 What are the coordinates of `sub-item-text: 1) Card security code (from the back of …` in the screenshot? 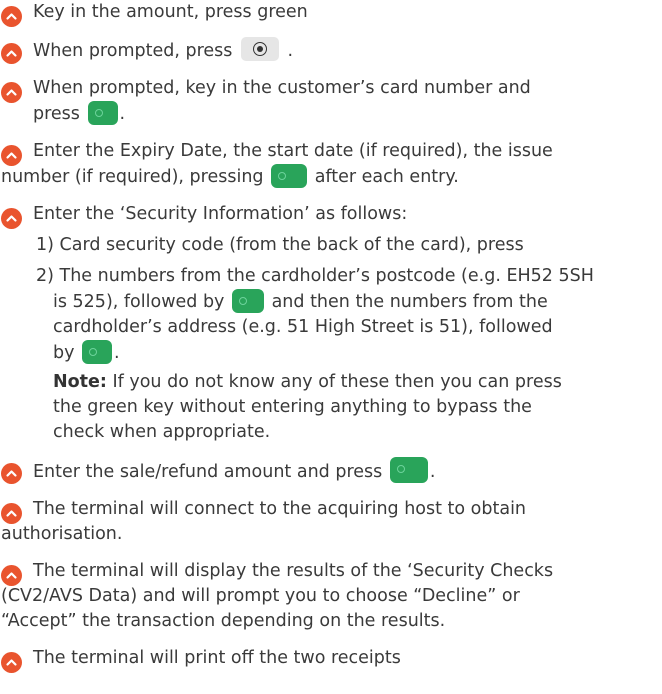 It's located at (280, 245).